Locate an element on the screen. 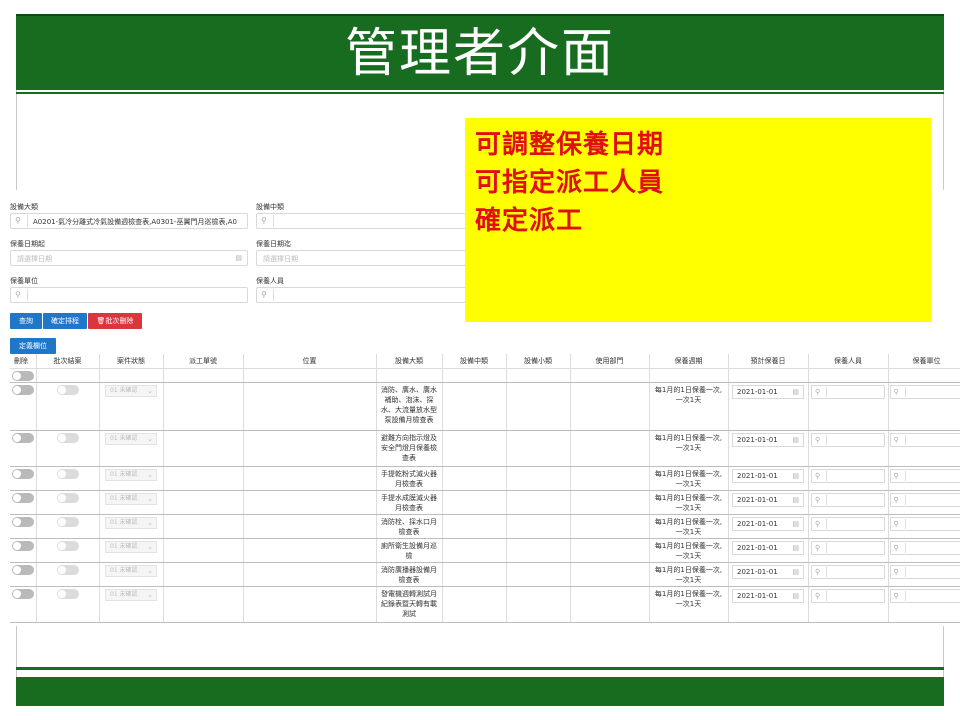 The image size is (960, 720). batch-close-cell is located at coordinates (68, 448).